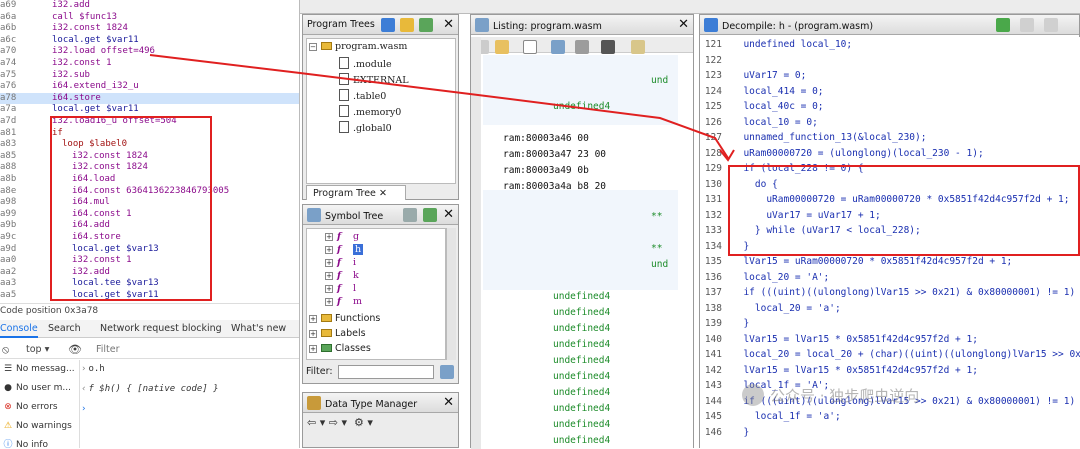  Describe the element at coordinates (890, 247) in the screenshot. I see `decompile-line: 134 }` at that location.